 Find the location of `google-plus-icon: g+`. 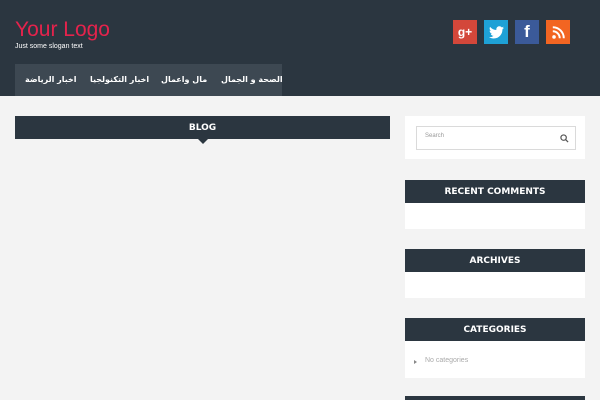

google-plus-icon: g+ is located at coordinates (465, 32).